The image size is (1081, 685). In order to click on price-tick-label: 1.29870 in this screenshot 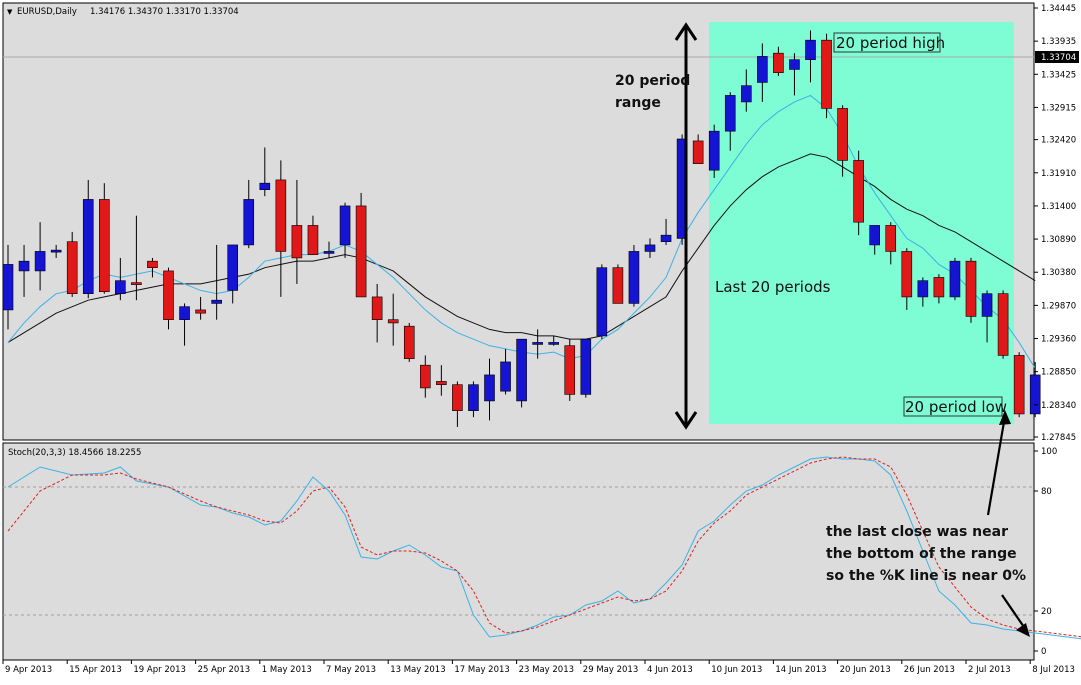, I will do `click(1058, 306)`.